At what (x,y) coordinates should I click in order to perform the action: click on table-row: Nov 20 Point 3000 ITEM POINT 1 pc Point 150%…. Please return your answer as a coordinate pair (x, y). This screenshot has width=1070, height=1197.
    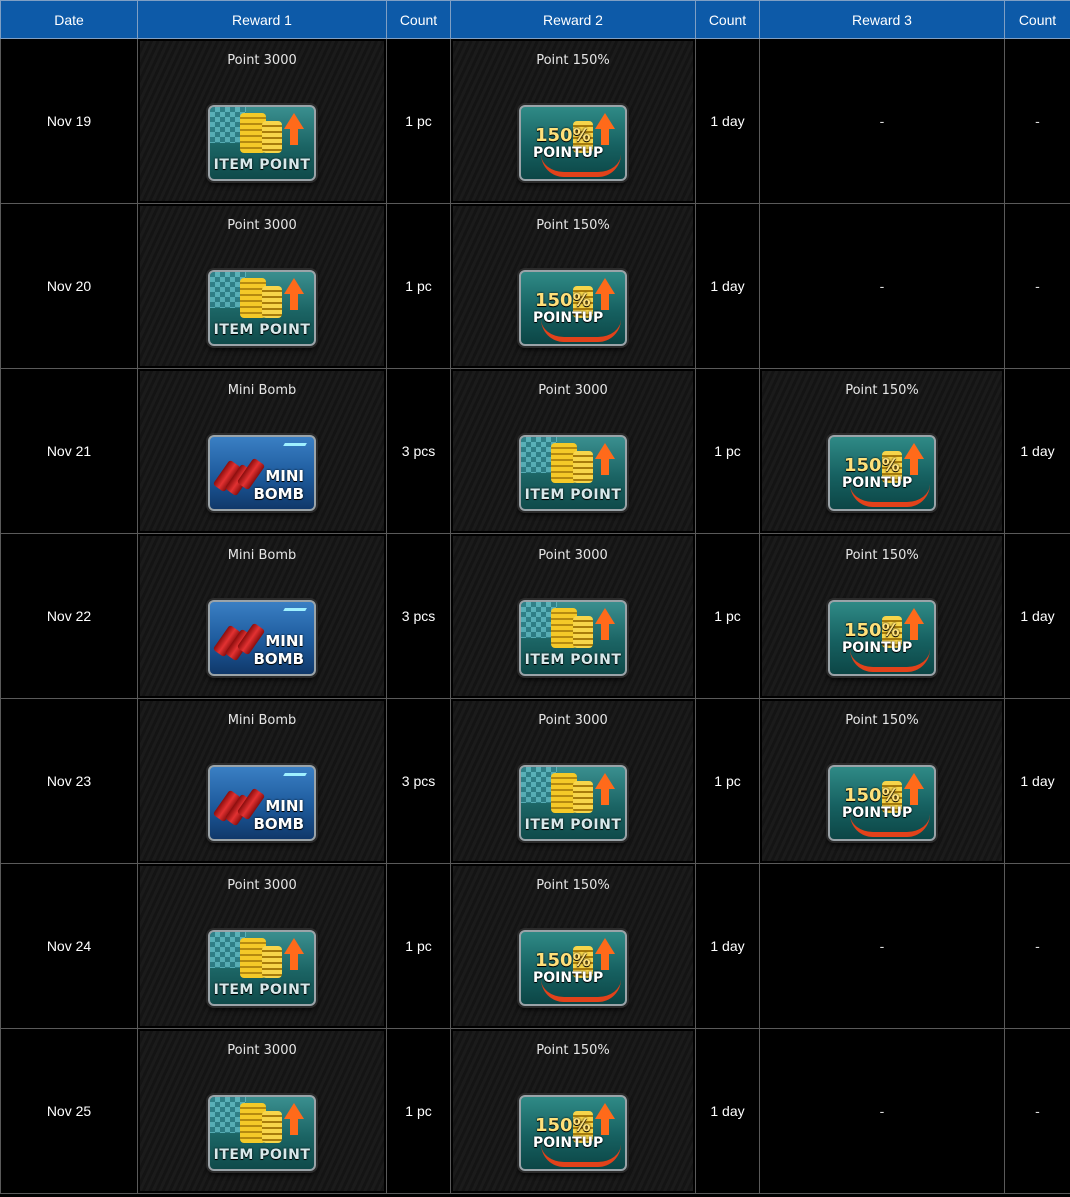
    Looking at the image, I should click on (535, 286).